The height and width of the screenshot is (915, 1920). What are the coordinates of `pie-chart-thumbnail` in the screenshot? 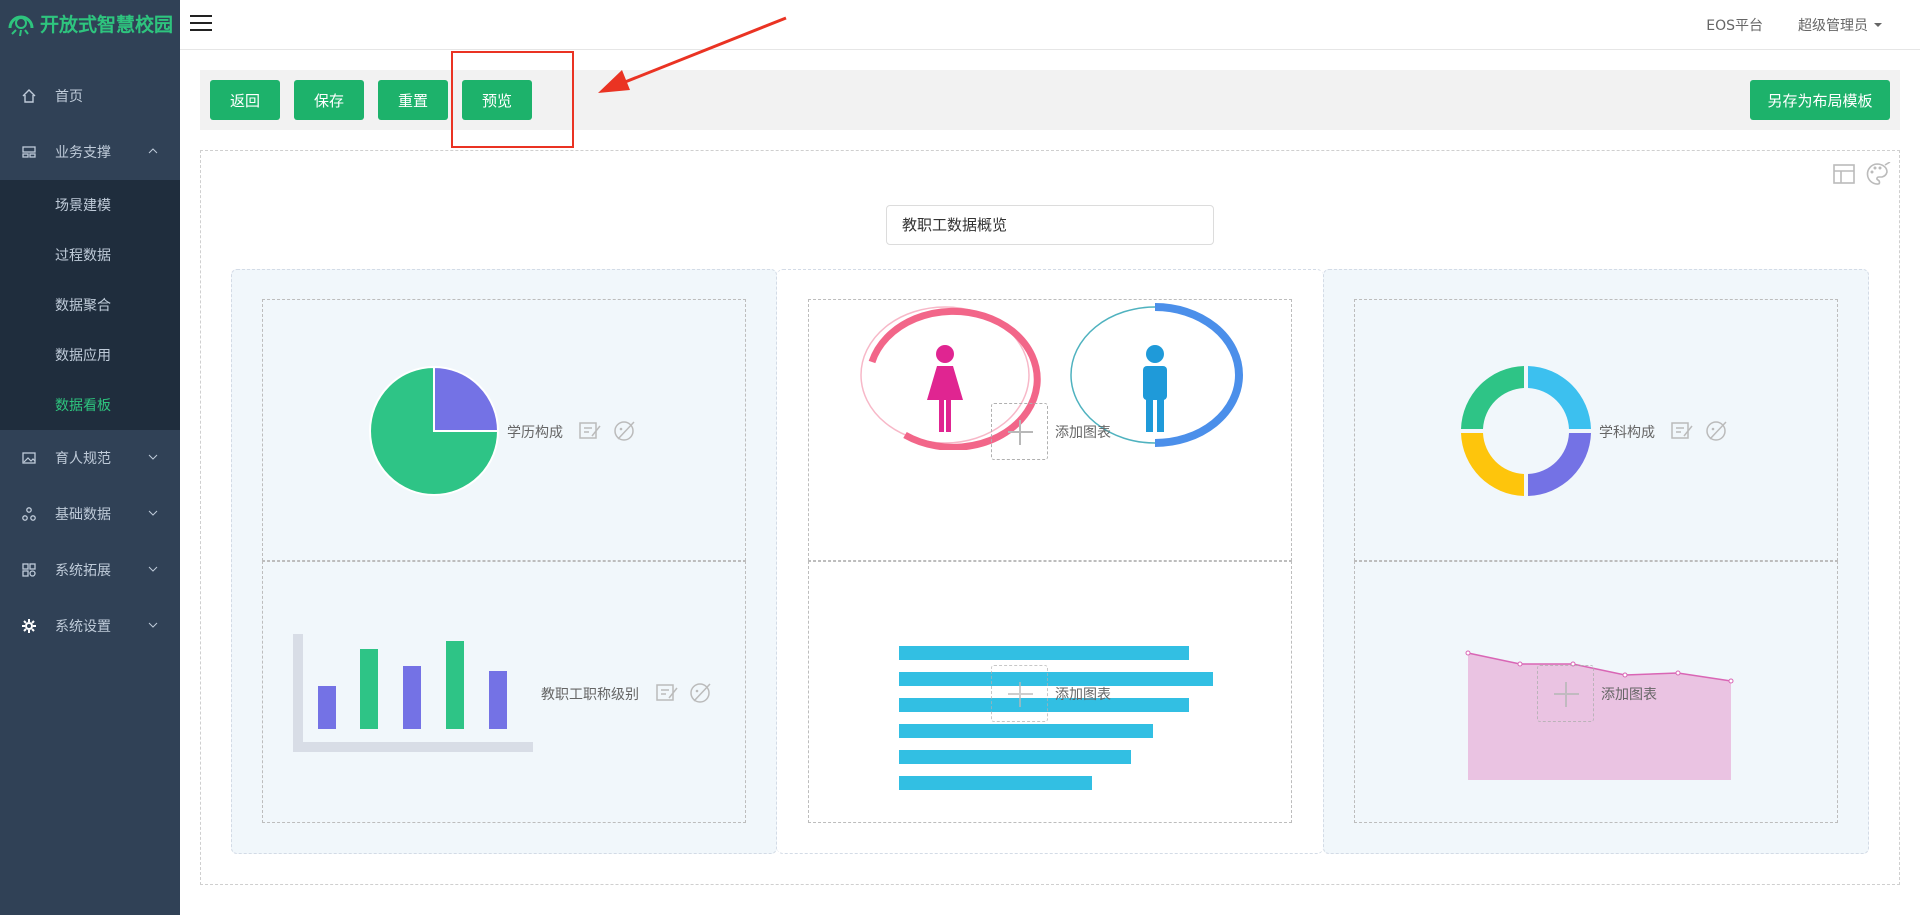 It's located at (434, 430).